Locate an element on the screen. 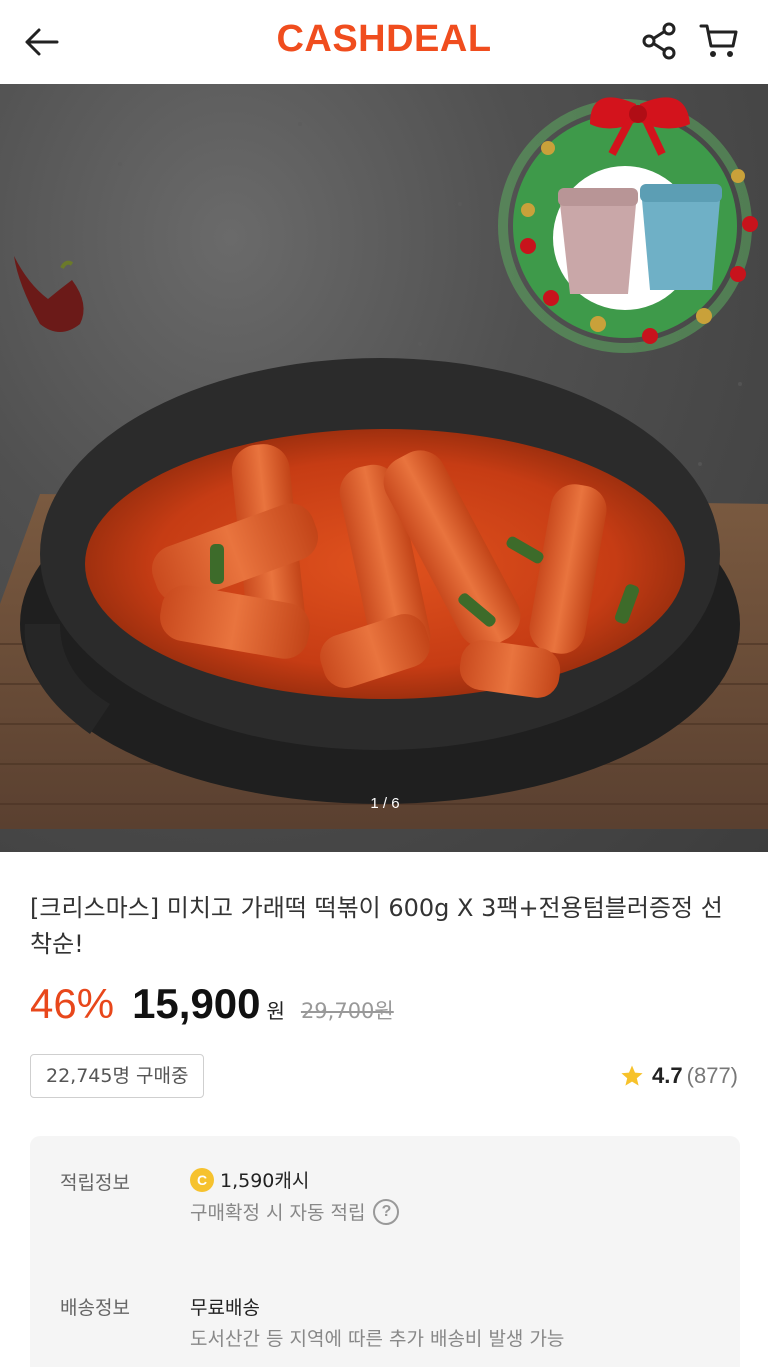  reward-amount-row: C 1,590캐시 is located at coordinates (249, 1179).